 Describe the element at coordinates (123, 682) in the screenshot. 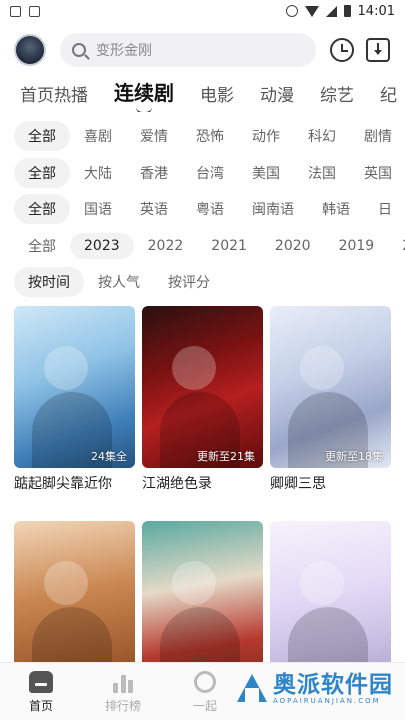

I see `ranking-icon` at that location.